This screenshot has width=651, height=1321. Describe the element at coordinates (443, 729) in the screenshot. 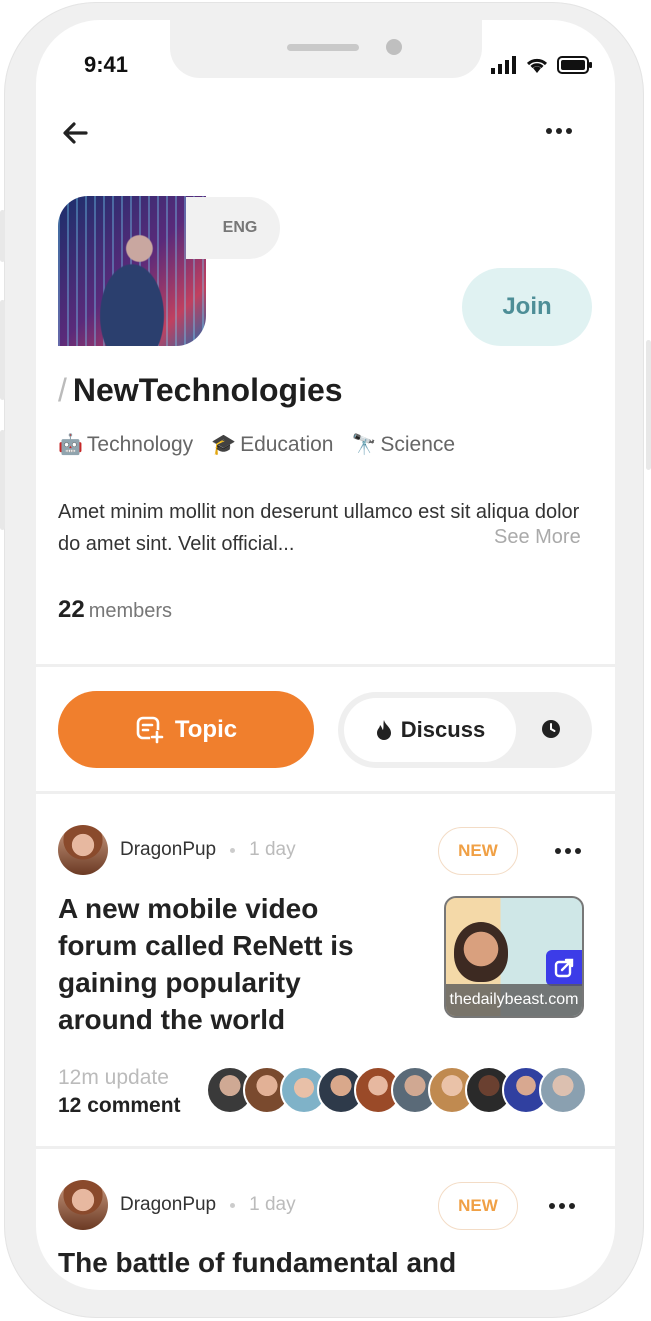

I see `discuss-label: Discuss` at that location.